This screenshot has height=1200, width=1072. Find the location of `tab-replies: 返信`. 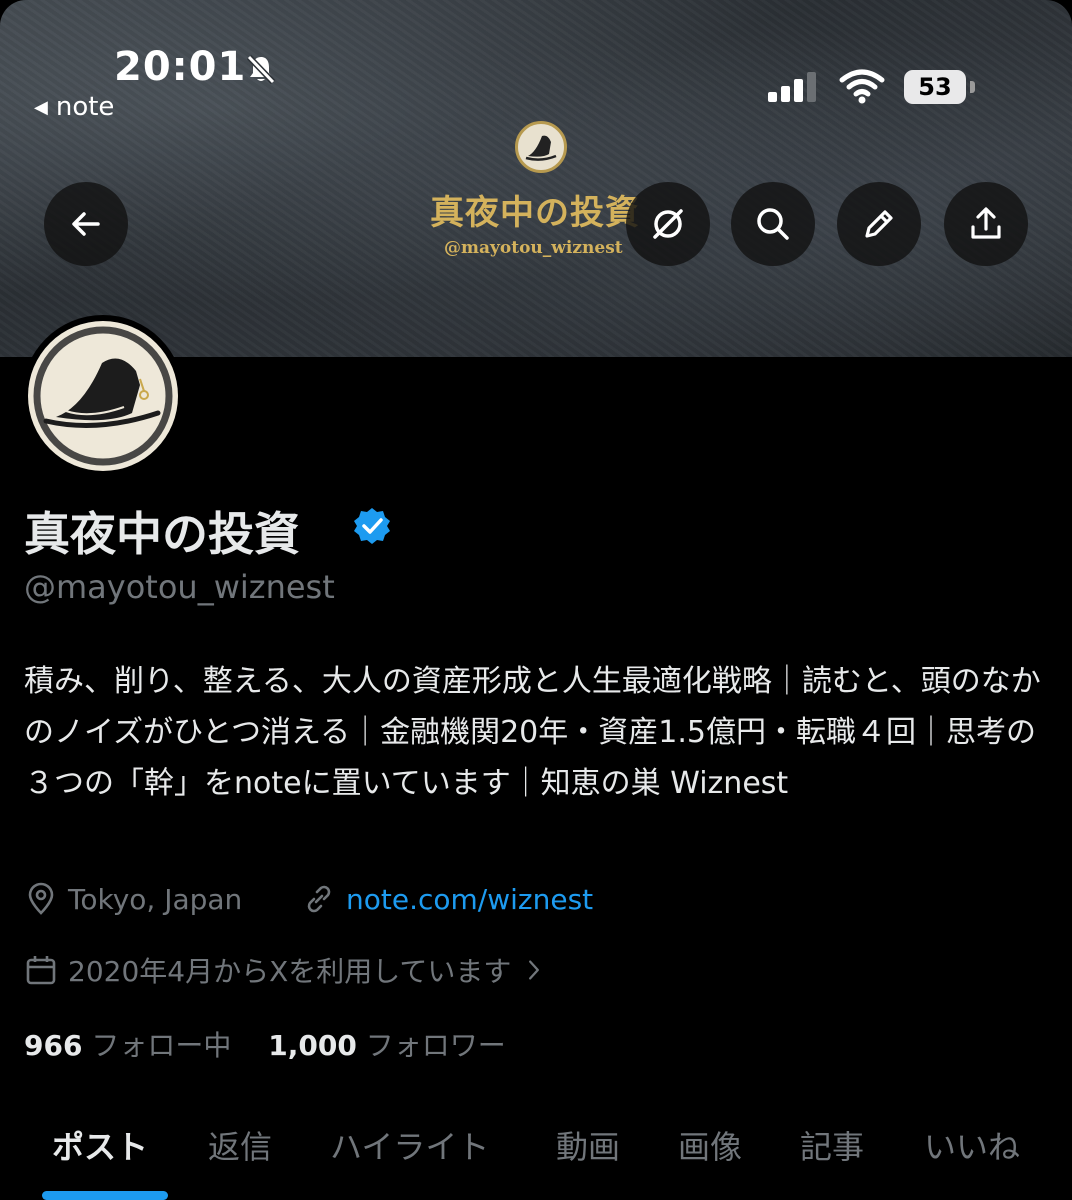

tab-replies: 返信 is located at coordinates (240, 1145).